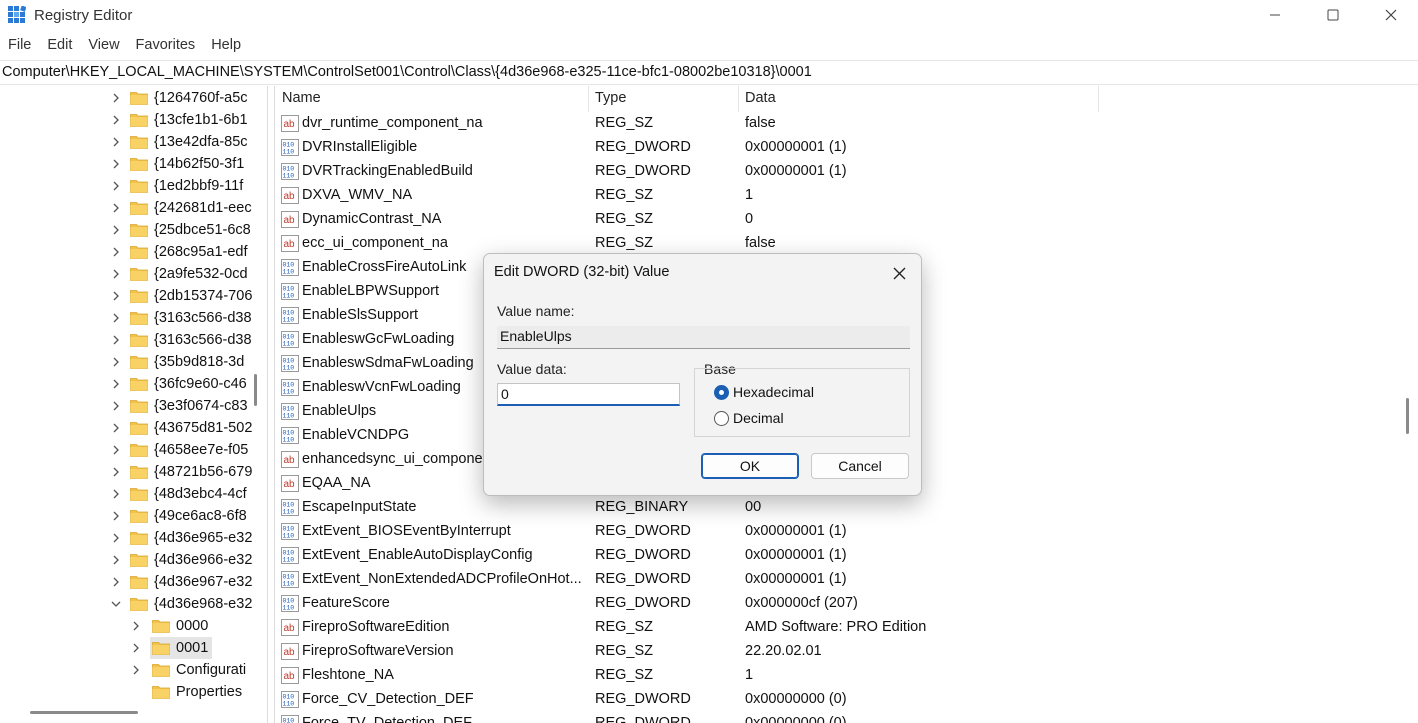 The image size is (1418, 723). I want to click on tree-item: {25dbce51-6c8, so click(180, 230).